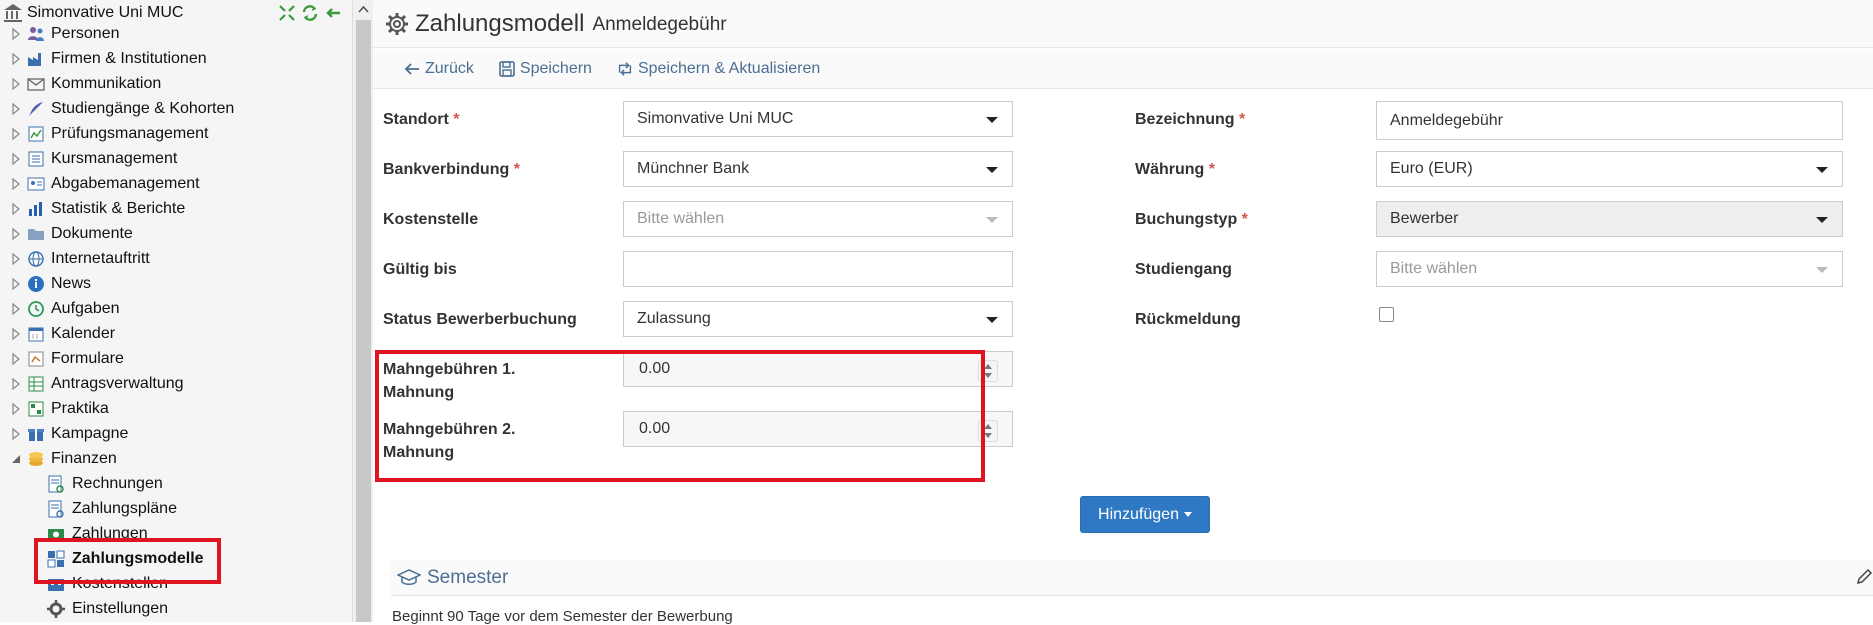  Describe the element at coordinates (160, 358) in the screenshot. I see `sidebar-item-formulare: Formulare` at that location.